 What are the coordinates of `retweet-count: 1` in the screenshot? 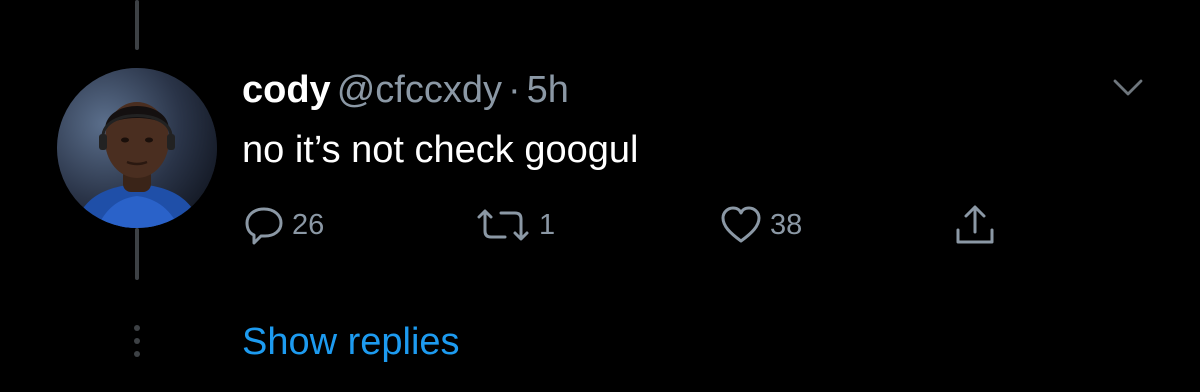 It's located at (547, 224).